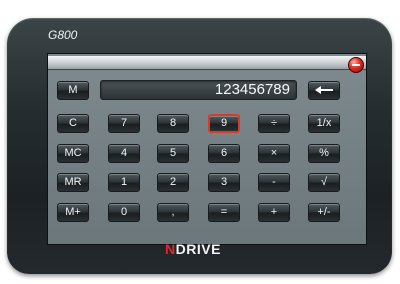 Image resolution: width=400 pixels, height=284 pixels. I want to click on memory-button: M, so click(73, 90).